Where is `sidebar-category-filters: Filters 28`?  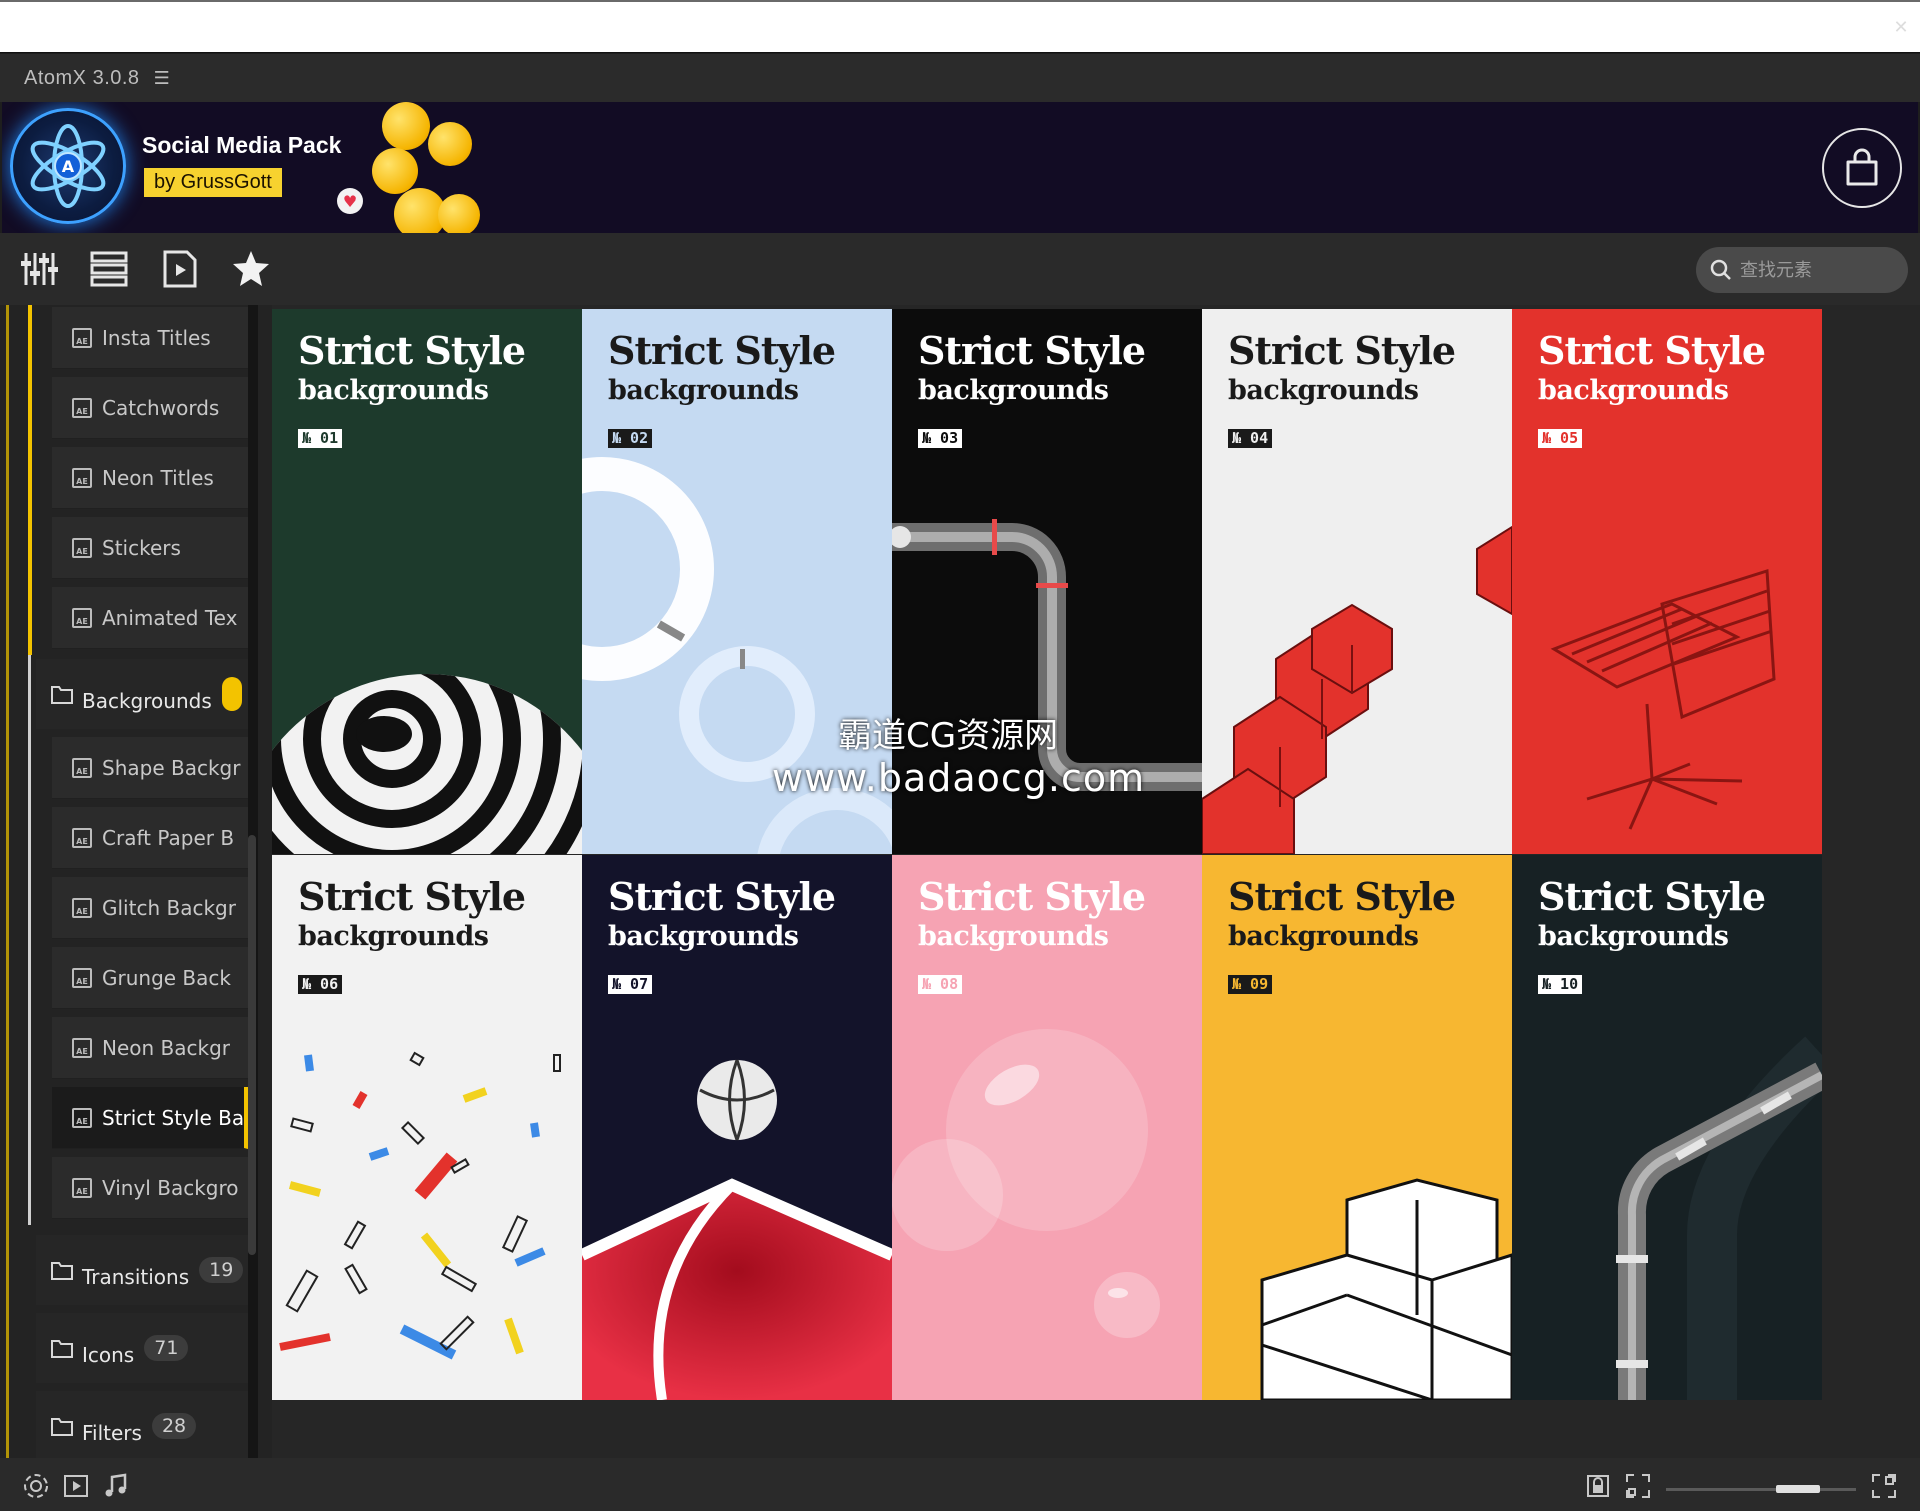 sidebar-category-filters: Filters 28 is located at coordinates (146, 1424).